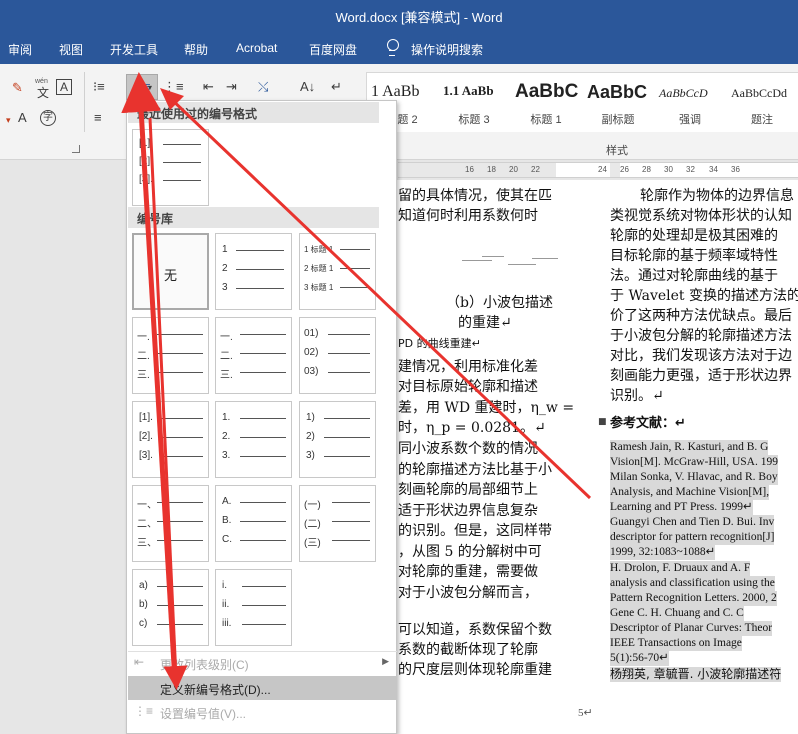 This screenshot has height=734, width=798. Describe the element at coordinates (134, 49) in the screenshot. I see `tab-developer: 开发工具` at that location.